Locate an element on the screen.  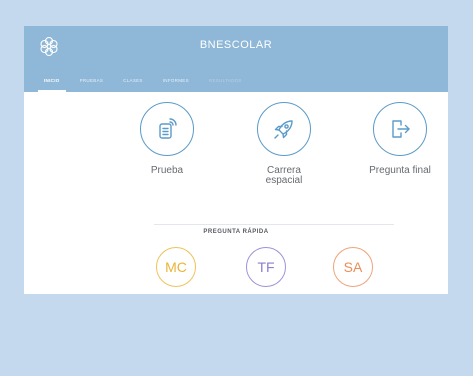
action-prueba: Prueba is located at coordinates (167, 139).